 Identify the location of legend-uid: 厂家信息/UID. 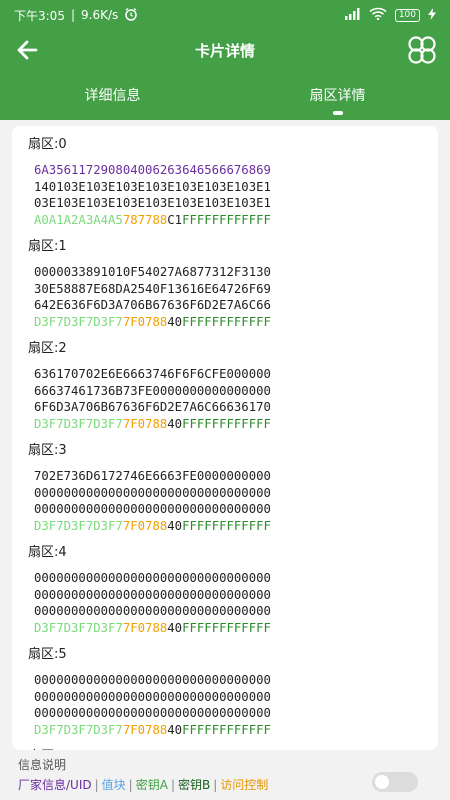
(55, 785).